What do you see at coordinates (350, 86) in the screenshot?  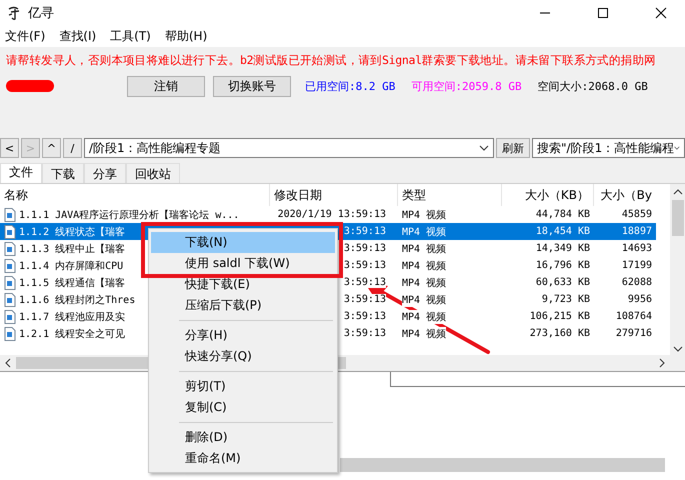 I see `storage-info: 已用空间:8.2 GB` at bounding box center [350, 86].